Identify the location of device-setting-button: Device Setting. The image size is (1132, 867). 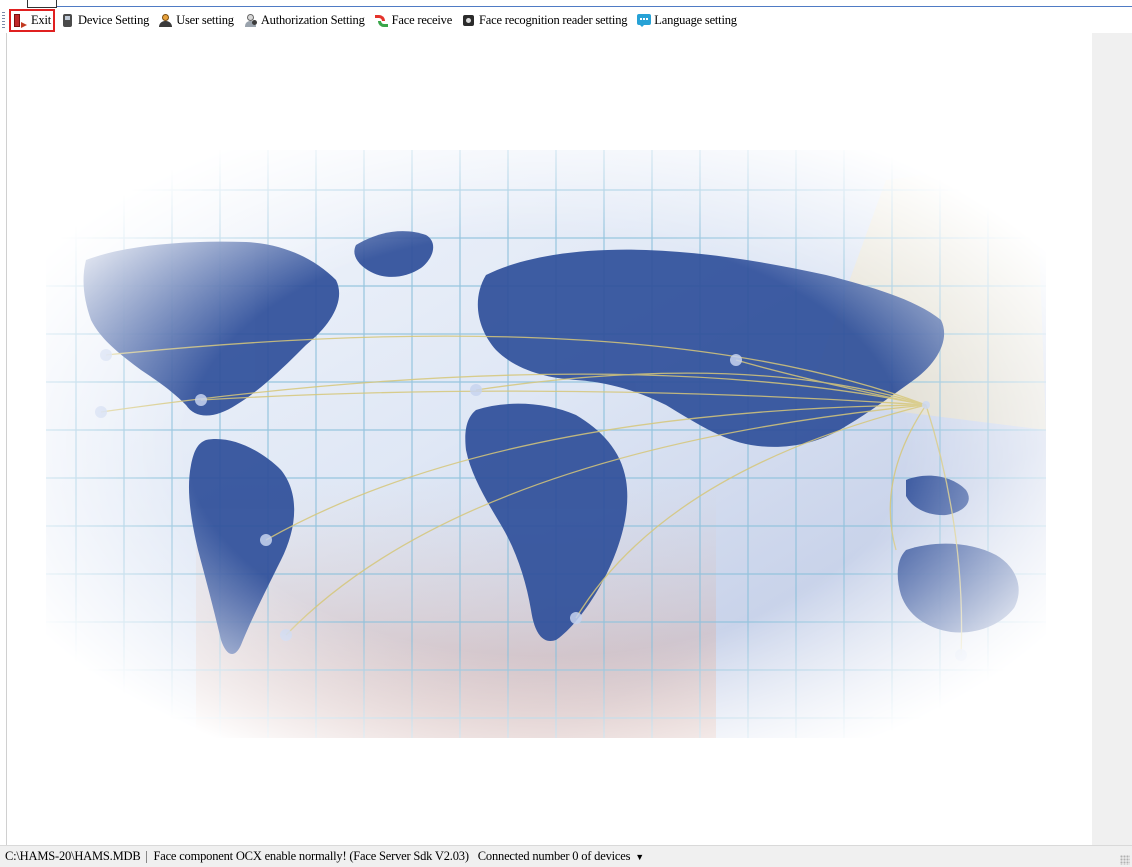
(104, 20).